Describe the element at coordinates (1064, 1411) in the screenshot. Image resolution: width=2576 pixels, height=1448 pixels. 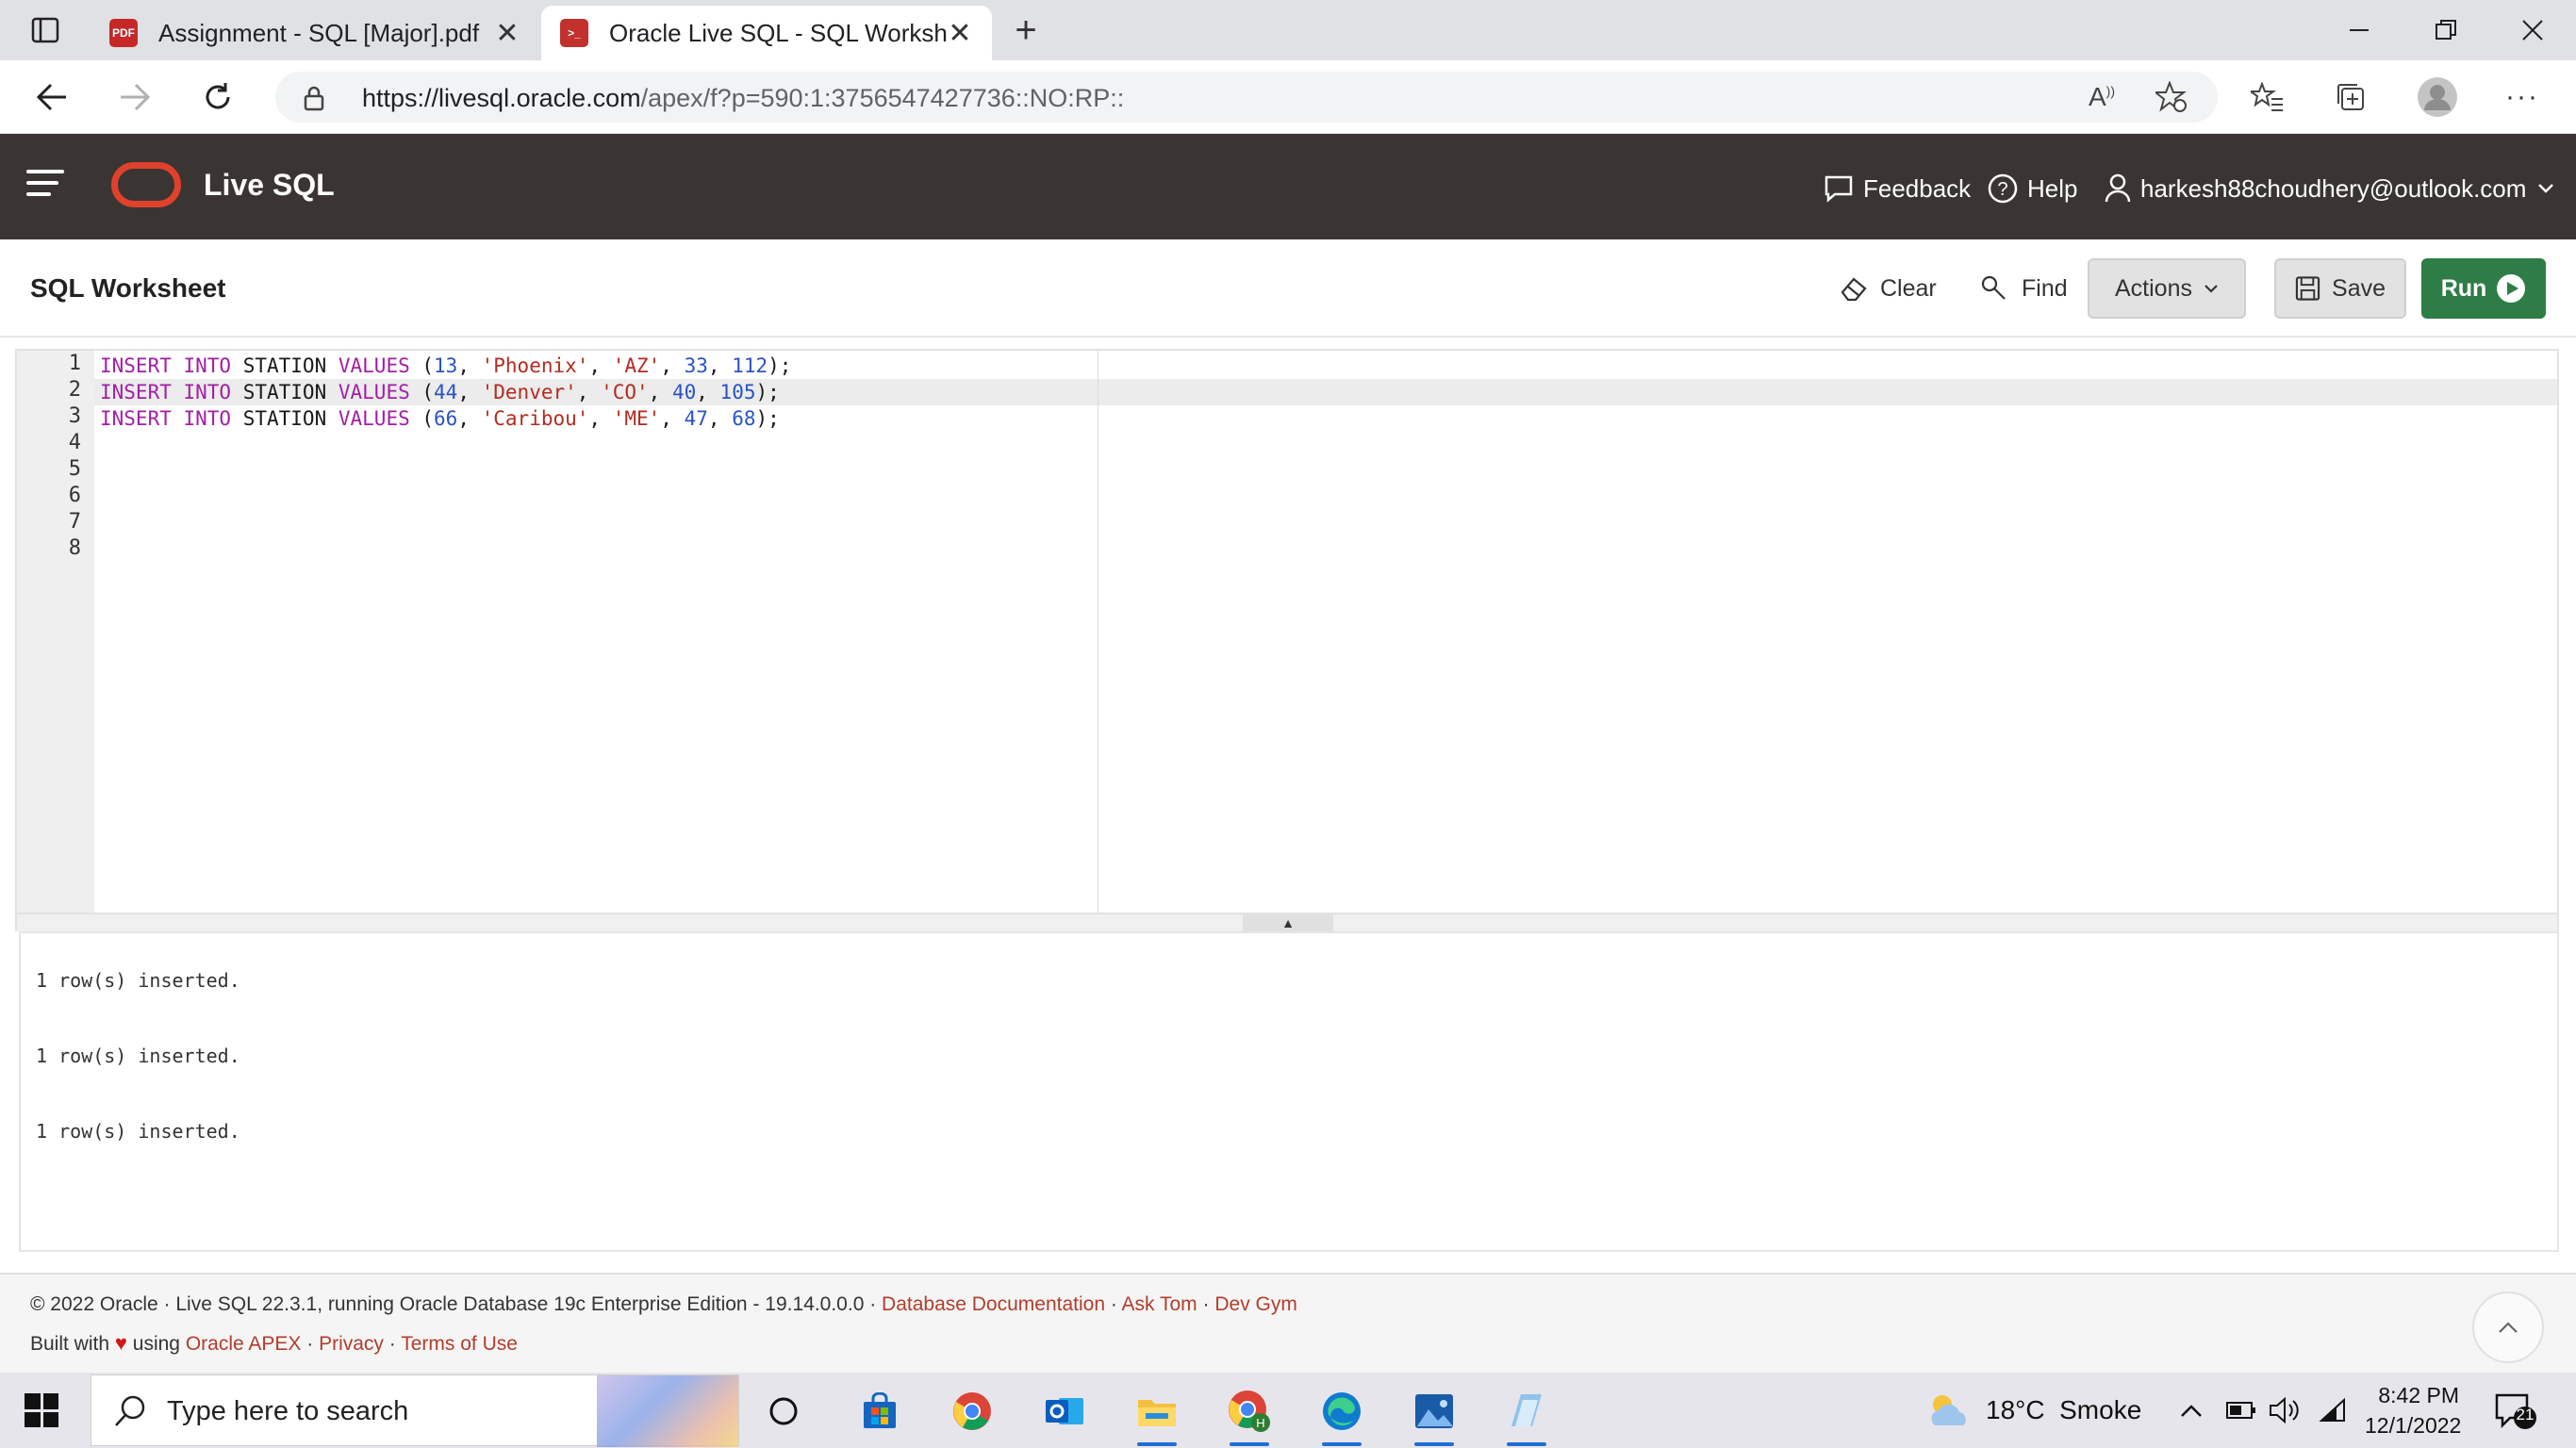
I see `outlook-icon` at that location.